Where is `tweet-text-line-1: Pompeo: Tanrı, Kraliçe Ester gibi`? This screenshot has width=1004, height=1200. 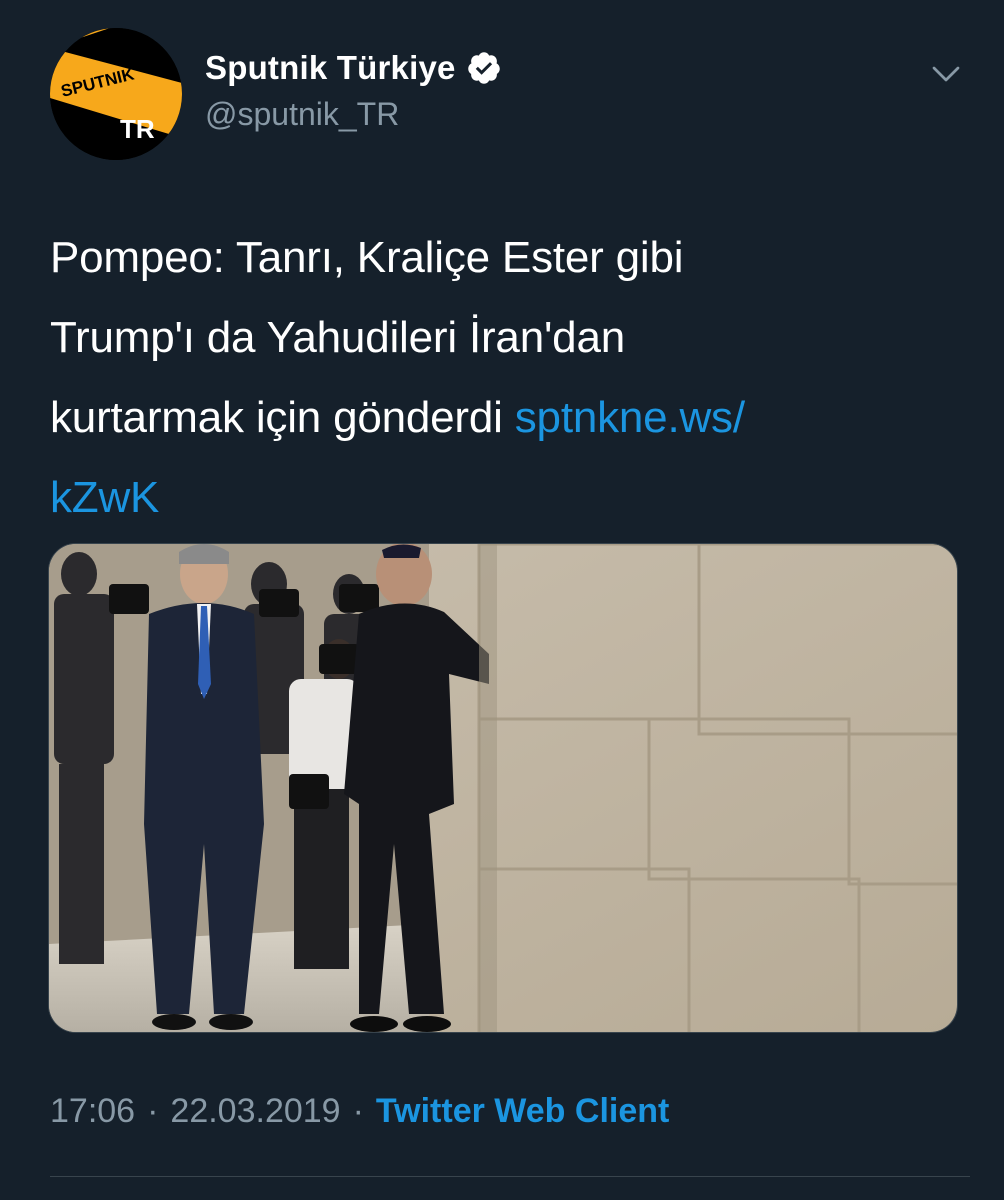
tweet-text-line-1: Pompeo: Tanrı, Kraliçe Ester gibi is located at coordinates (367, 257).